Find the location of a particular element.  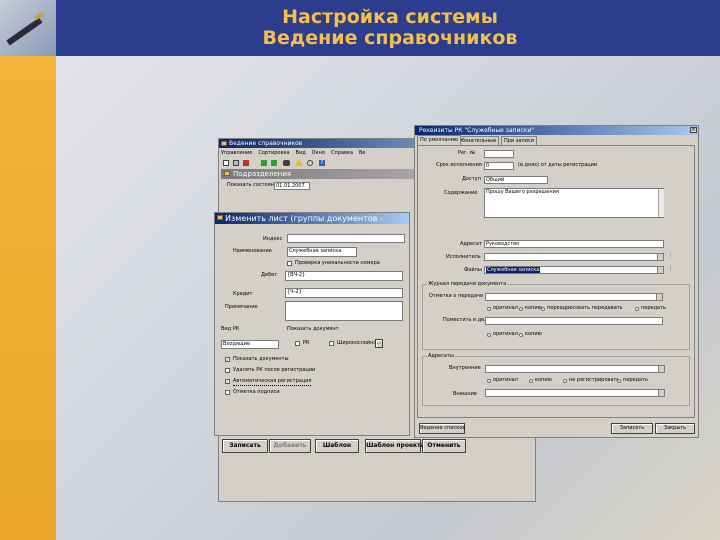

content-scrollbar is located at coordinates (661, 203).